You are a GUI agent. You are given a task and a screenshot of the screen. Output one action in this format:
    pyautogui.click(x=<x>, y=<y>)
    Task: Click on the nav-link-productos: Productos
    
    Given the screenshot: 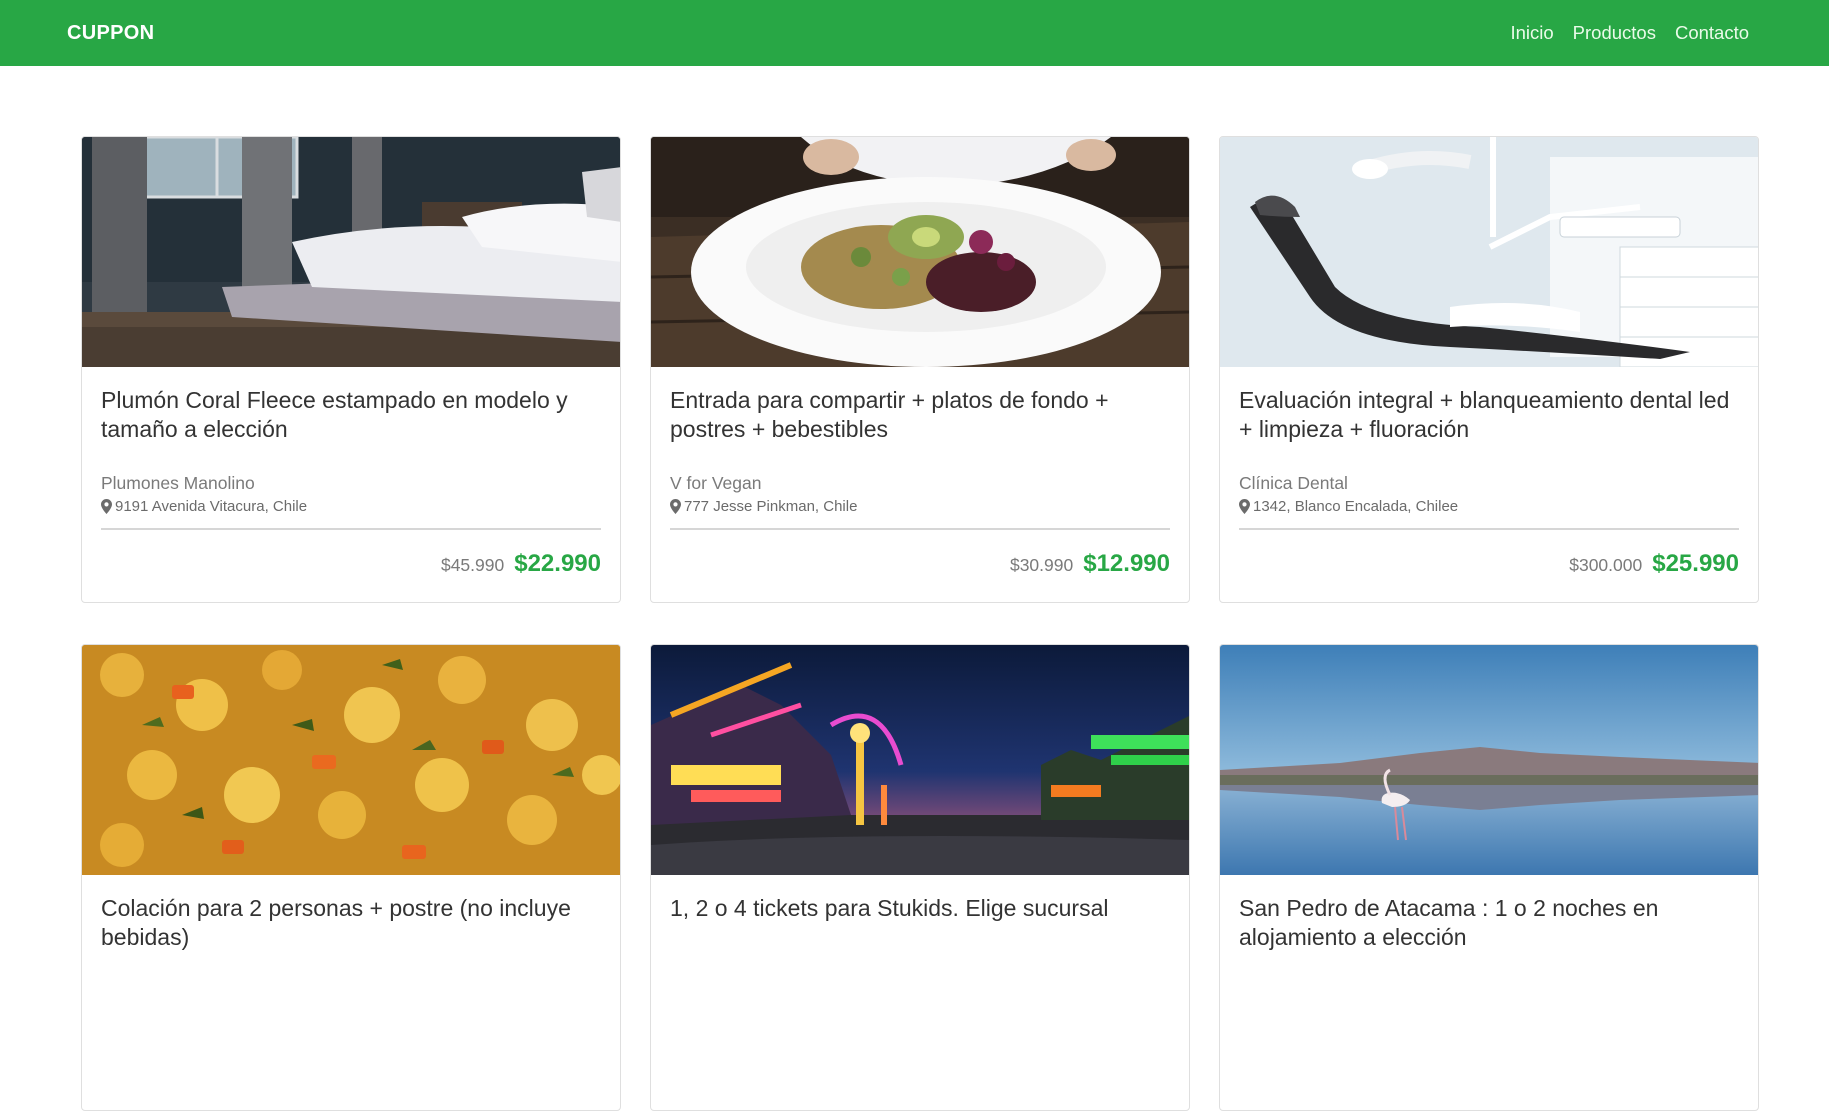 What is the action you would take?
    pyautogui.click(x=1614, y=33)
    